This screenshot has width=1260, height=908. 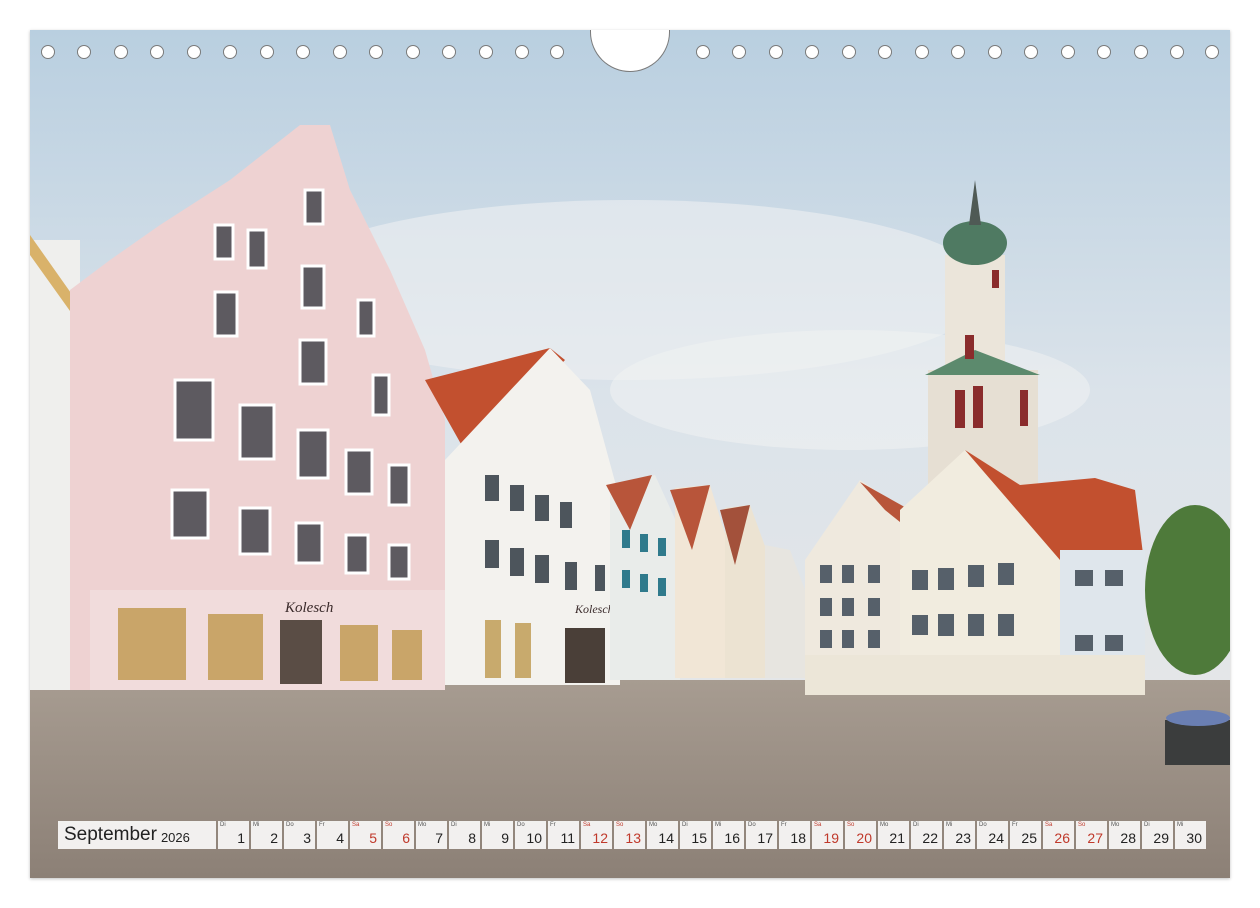 I want to click on day-cell: Di 8, so click(x=464, y=835).